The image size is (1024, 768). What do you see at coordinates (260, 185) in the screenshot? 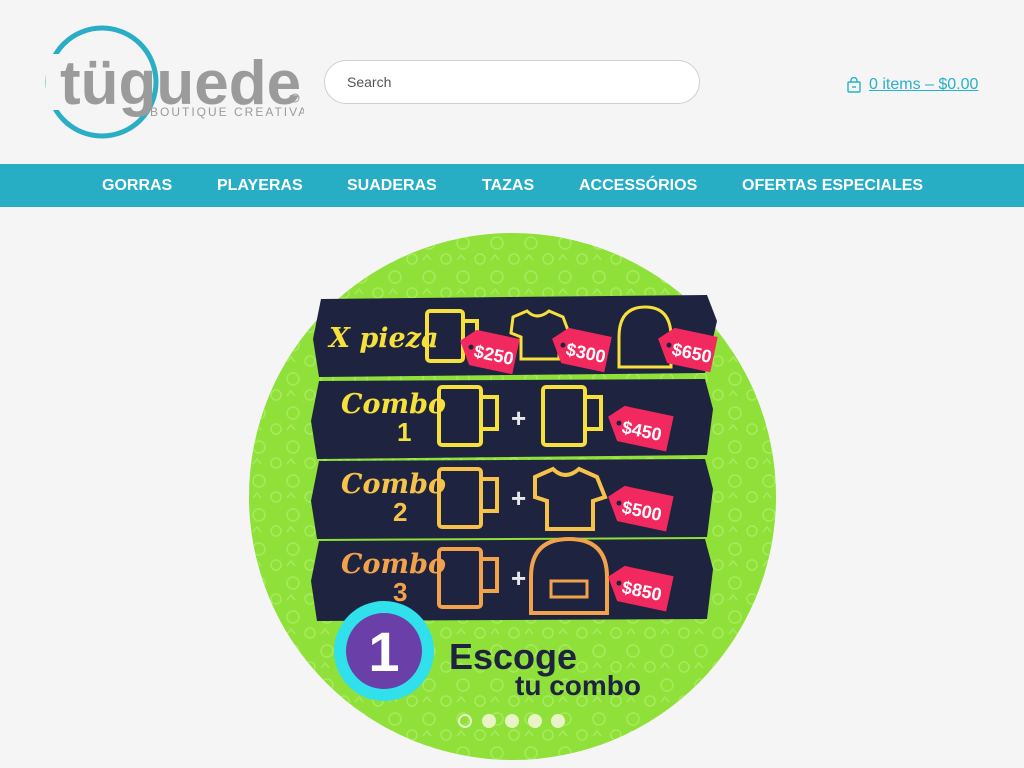
I see `nav-item-playeras: PLAYERAS` at bounding box center [260, 185].